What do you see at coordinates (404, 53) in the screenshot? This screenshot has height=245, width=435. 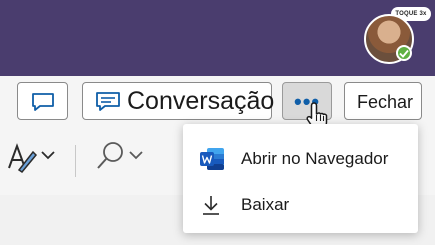 I see `presence-available-icon` at bounding box center [404, 53].